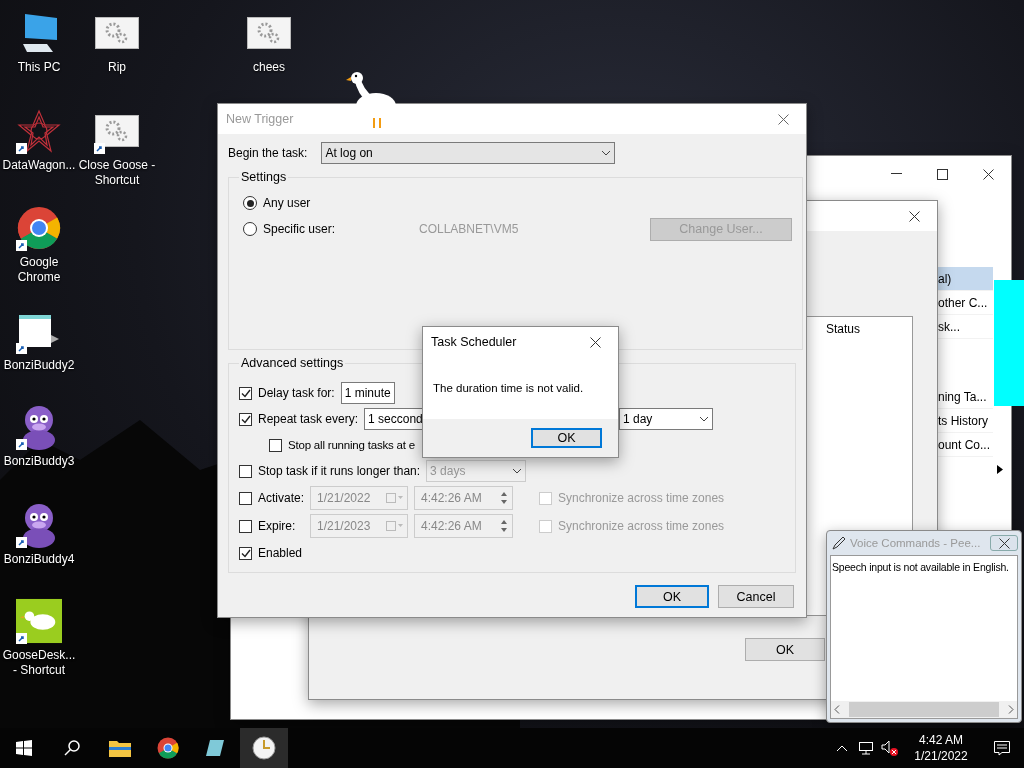  Describe the element at coordinates (117, 67) in the screenshot. I see `desktop-icon-label: Rip` at that location.